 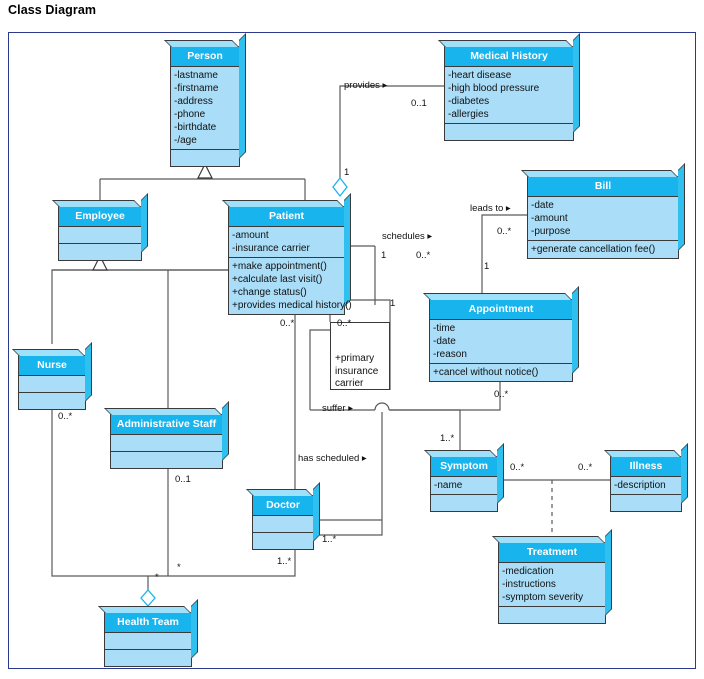 I want to click on class-name-employee: Employee, so click(x=100, y=217).